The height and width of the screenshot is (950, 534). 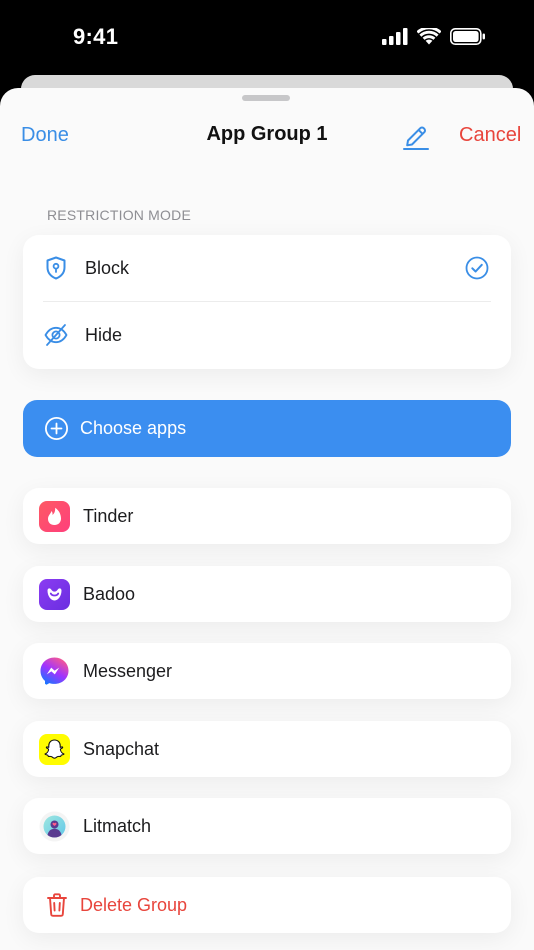 I want to click on messenger-icon, so click(x=54, y=671).